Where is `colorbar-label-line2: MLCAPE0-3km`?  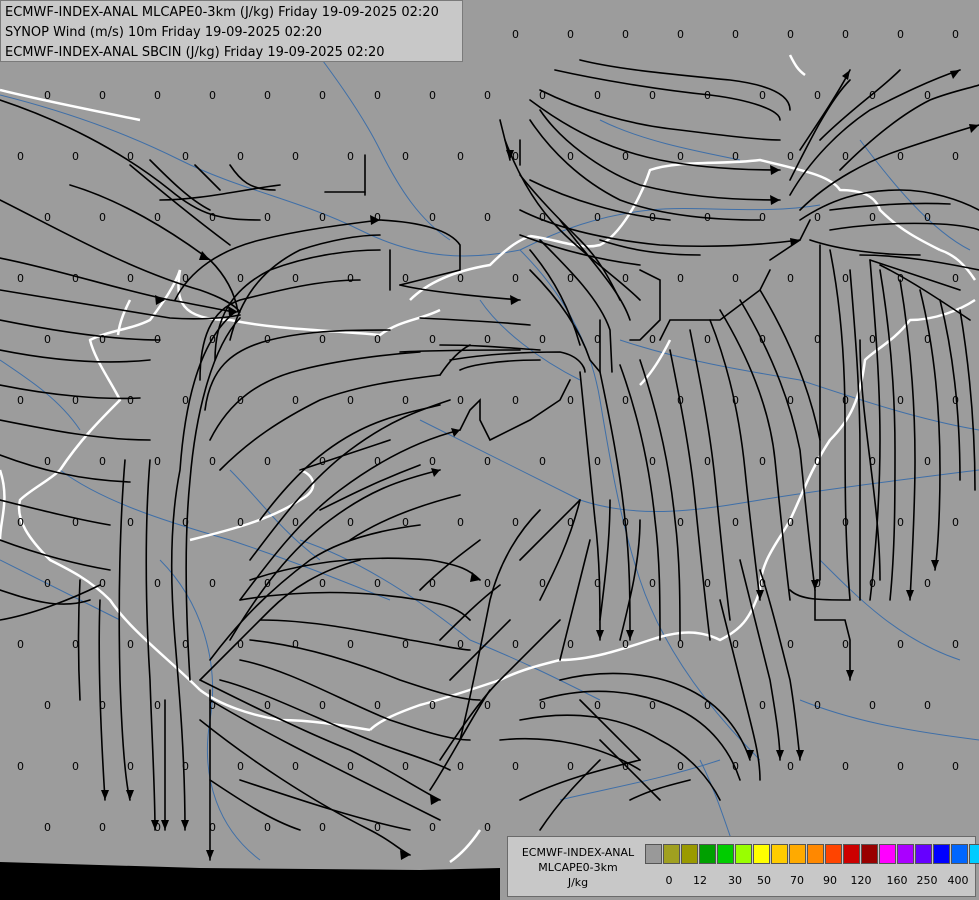 colorbar-label-line2: MLCAPE0-3km is located at coordinates (578, 867).